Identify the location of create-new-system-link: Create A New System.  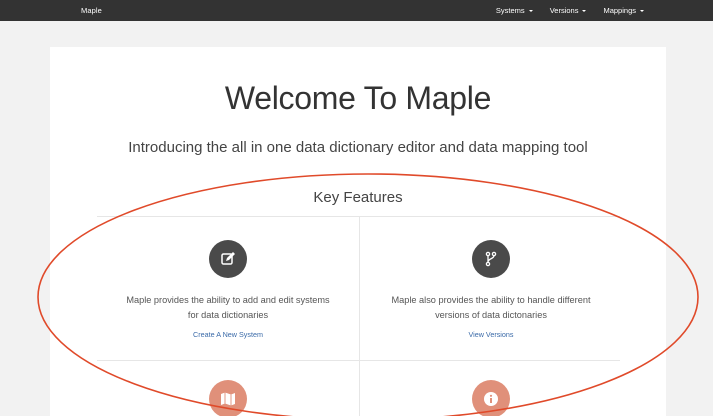
(228, 334).